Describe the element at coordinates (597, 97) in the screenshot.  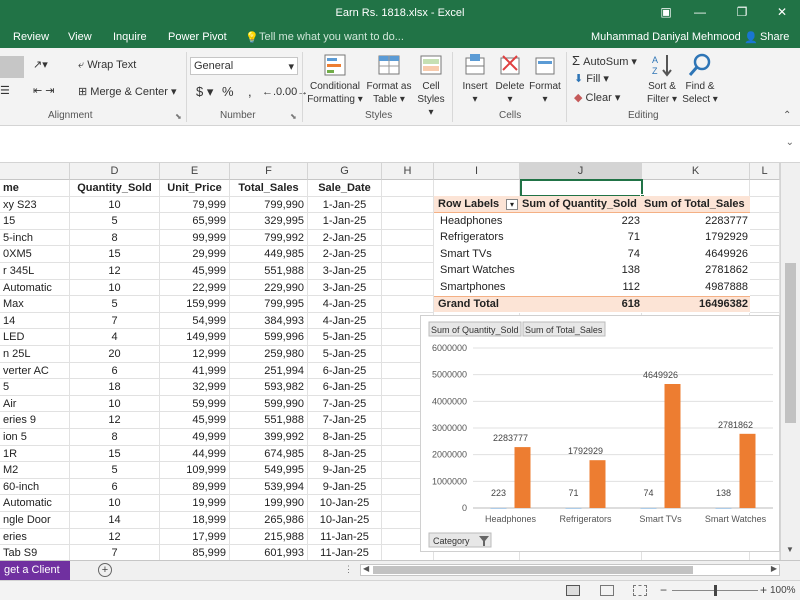
I see `clear-button: ◆ Clear ▾` at that location.